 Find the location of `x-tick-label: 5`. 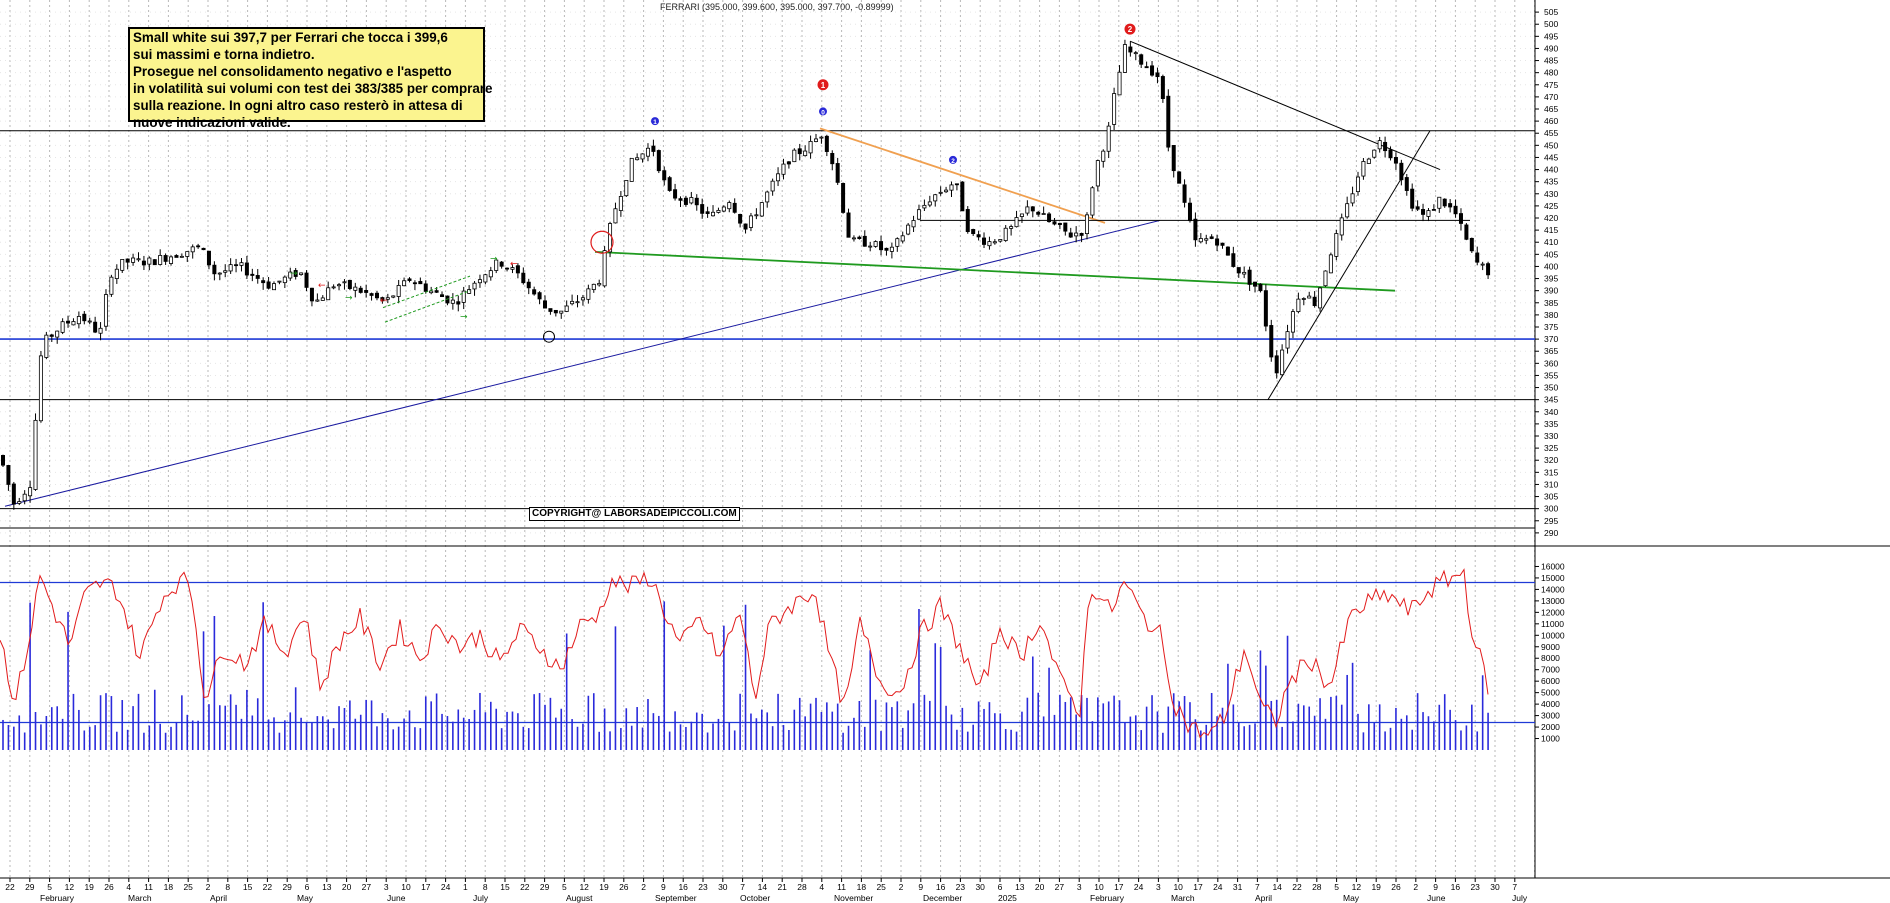

x-tick-label: 5 is located at coordinates (564, 887).